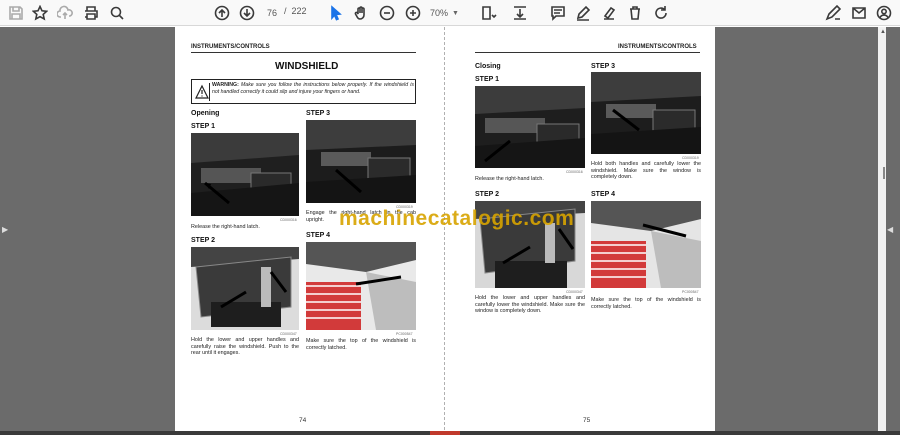 This screenshot has width=900, height=435. Describe the element at coordinates (272, 13) in the screenshot. I see `page-number-input` at that location.